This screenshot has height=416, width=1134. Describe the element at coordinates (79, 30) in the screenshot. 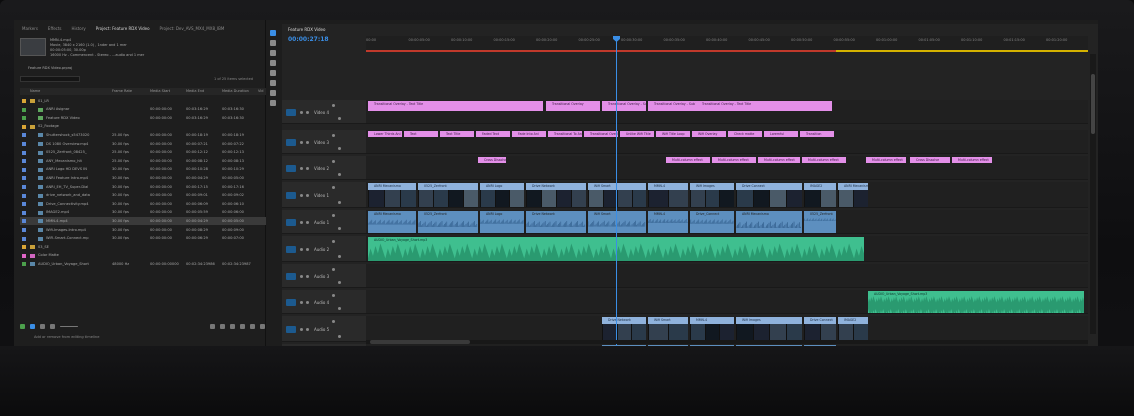

I see `panel-tab: History` at that location.